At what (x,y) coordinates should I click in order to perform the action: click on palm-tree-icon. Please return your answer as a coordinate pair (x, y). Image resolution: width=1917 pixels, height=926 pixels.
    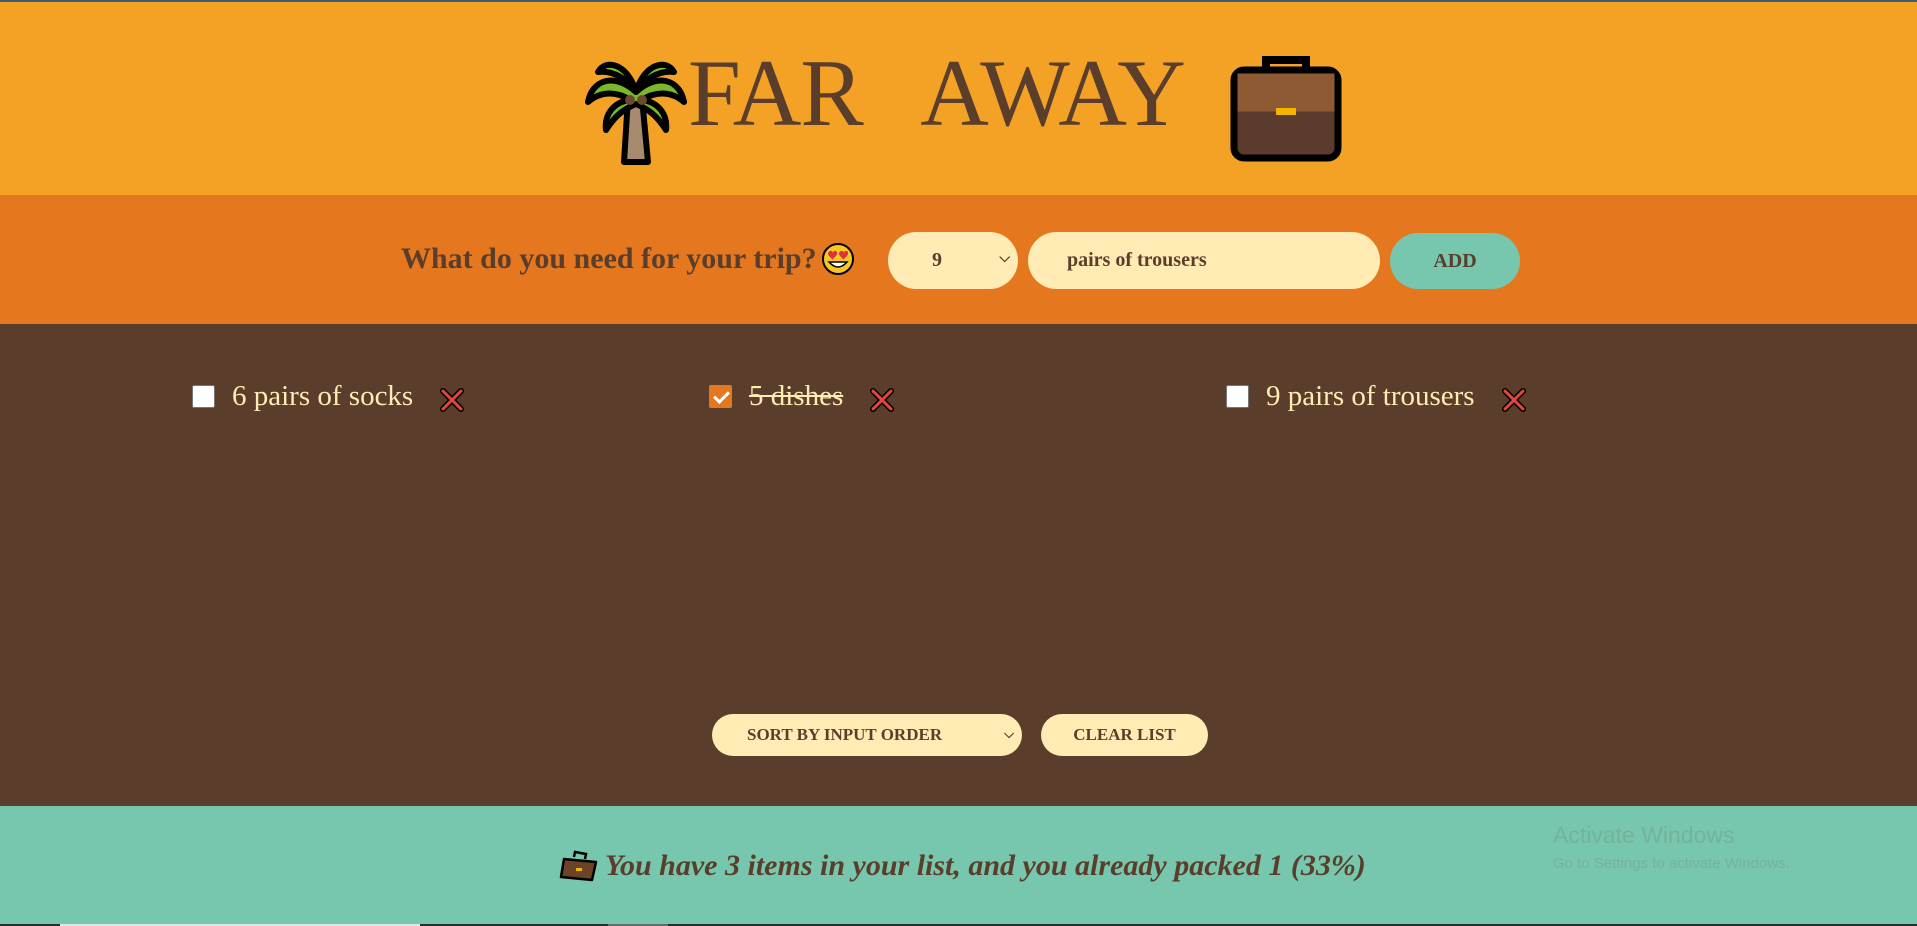
    Looking at the image, I should click on (636, 113).